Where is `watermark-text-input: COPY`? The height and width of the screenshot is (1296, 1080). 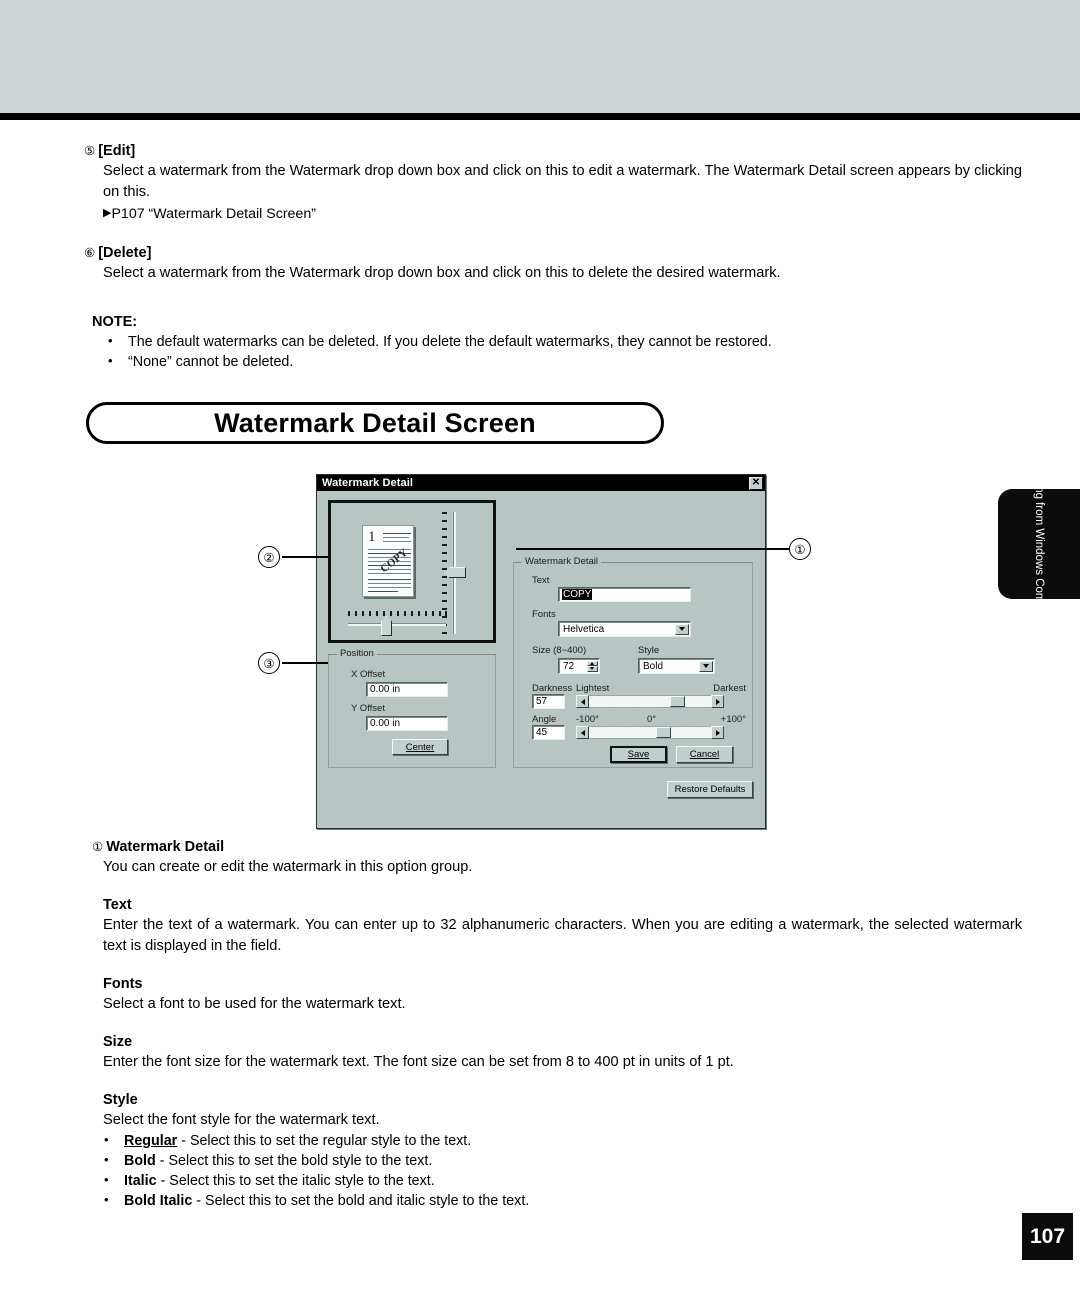 watermark-text-input: COPY is located at coordinates (624, 594).